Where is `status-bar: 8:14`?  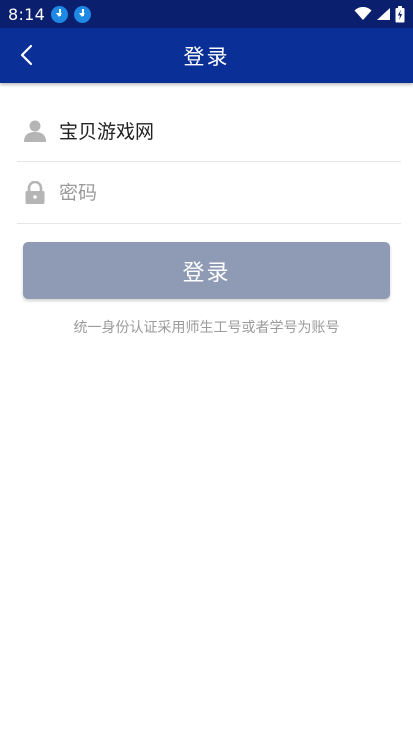
status-bar: 8:14 is located at coordinates (206, 14).